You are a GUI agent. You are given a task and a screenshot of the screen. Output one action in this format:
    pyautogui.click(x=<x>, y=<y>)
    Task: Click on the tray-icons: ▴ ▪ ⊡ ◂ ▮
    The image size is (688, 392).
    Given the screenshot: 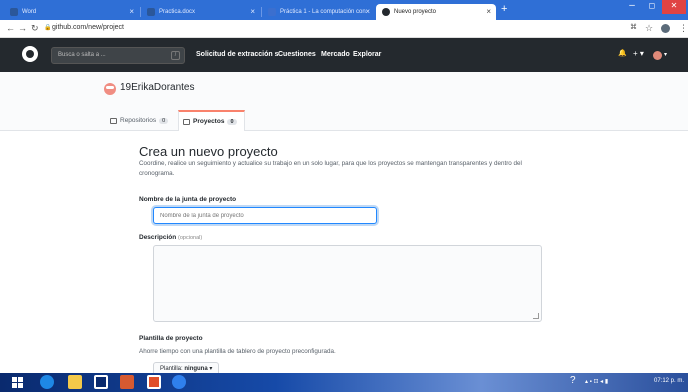 What is the action you would take?
    pyautogui.click(x=596, y=381)
    